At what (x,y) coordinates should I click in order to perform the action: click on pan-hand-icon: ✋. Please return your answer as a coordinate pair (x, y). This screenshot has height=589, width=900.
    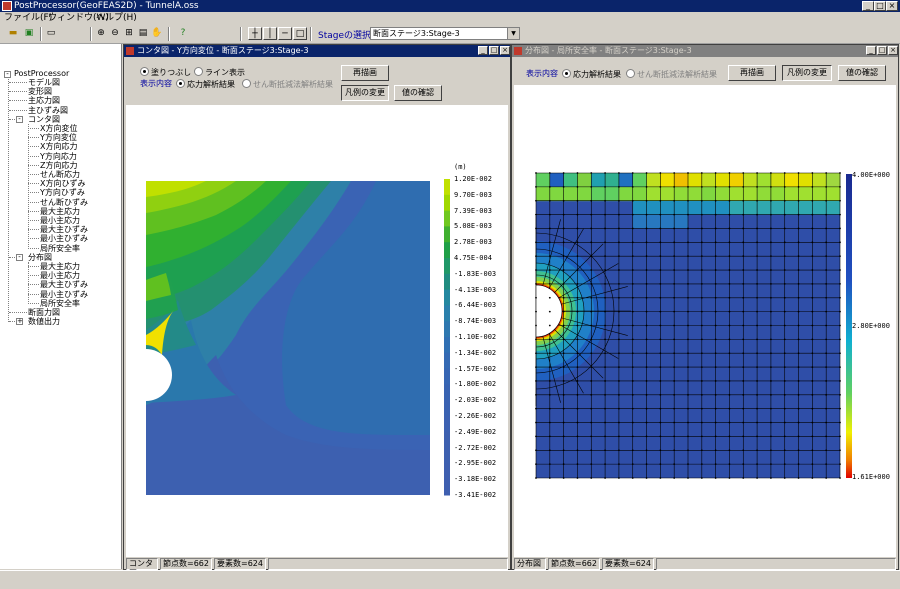
    Looking at the image, I should click on (157, 33).